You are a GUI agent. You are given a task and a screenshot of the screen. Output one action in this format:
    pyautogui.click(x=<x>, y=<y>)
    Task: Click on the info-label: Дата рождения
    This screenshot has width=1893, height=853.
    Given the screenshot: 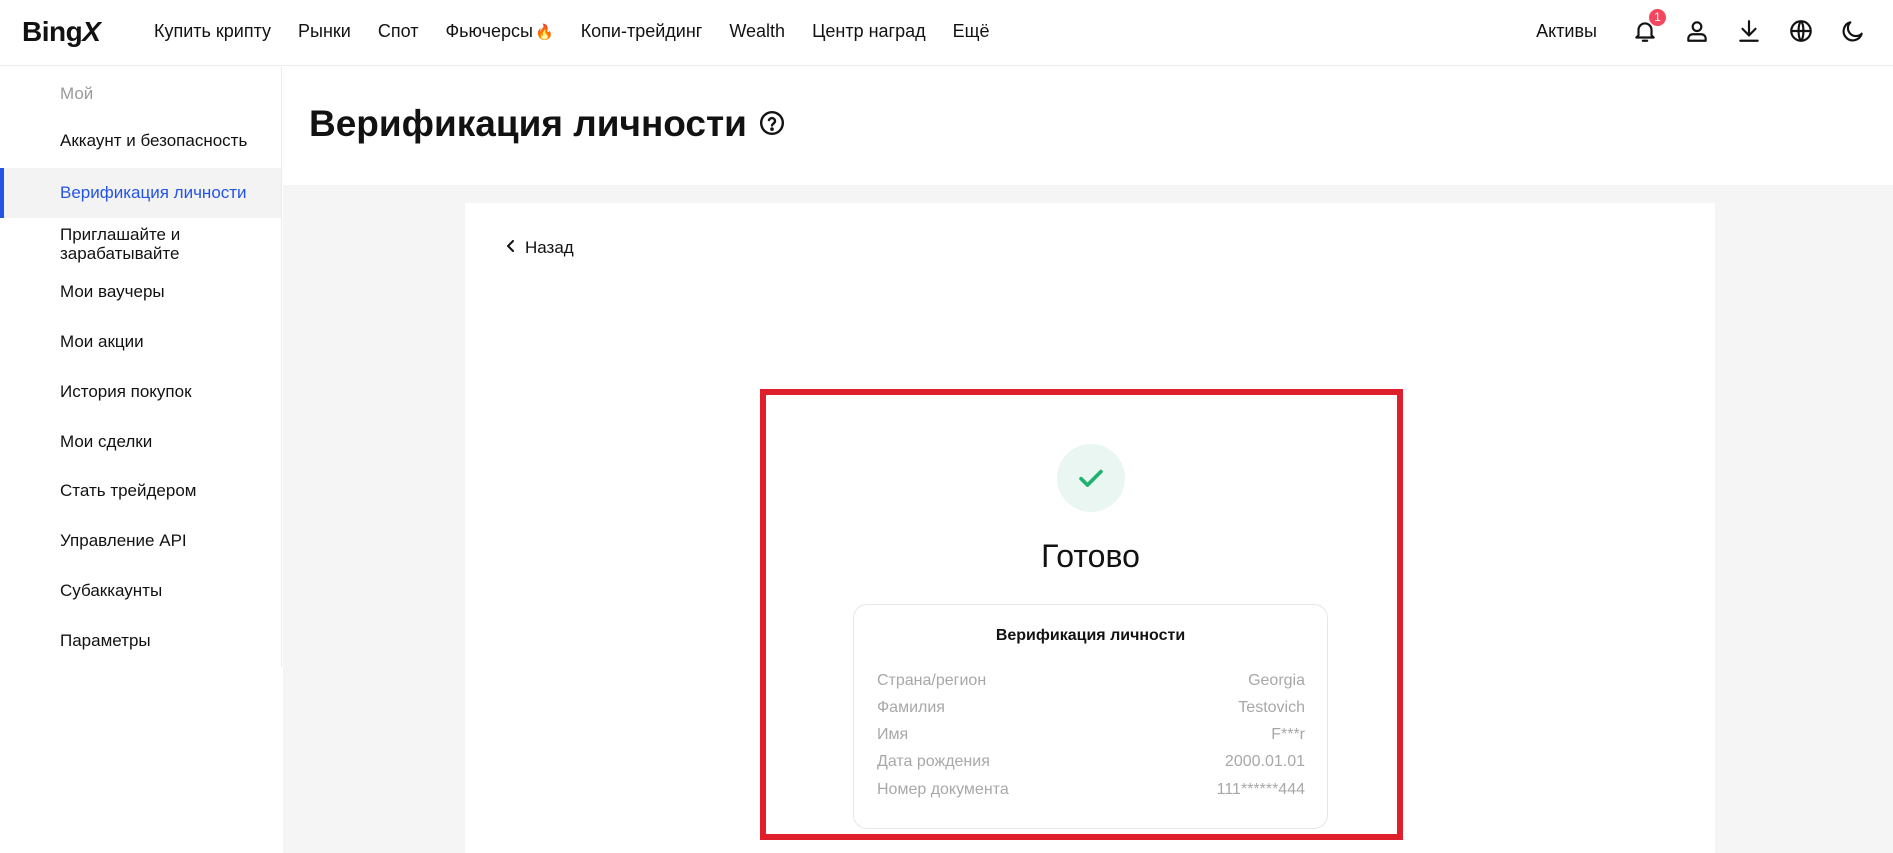 What is the action you would take?
    pyautogui.click(x=933, y=761)
    